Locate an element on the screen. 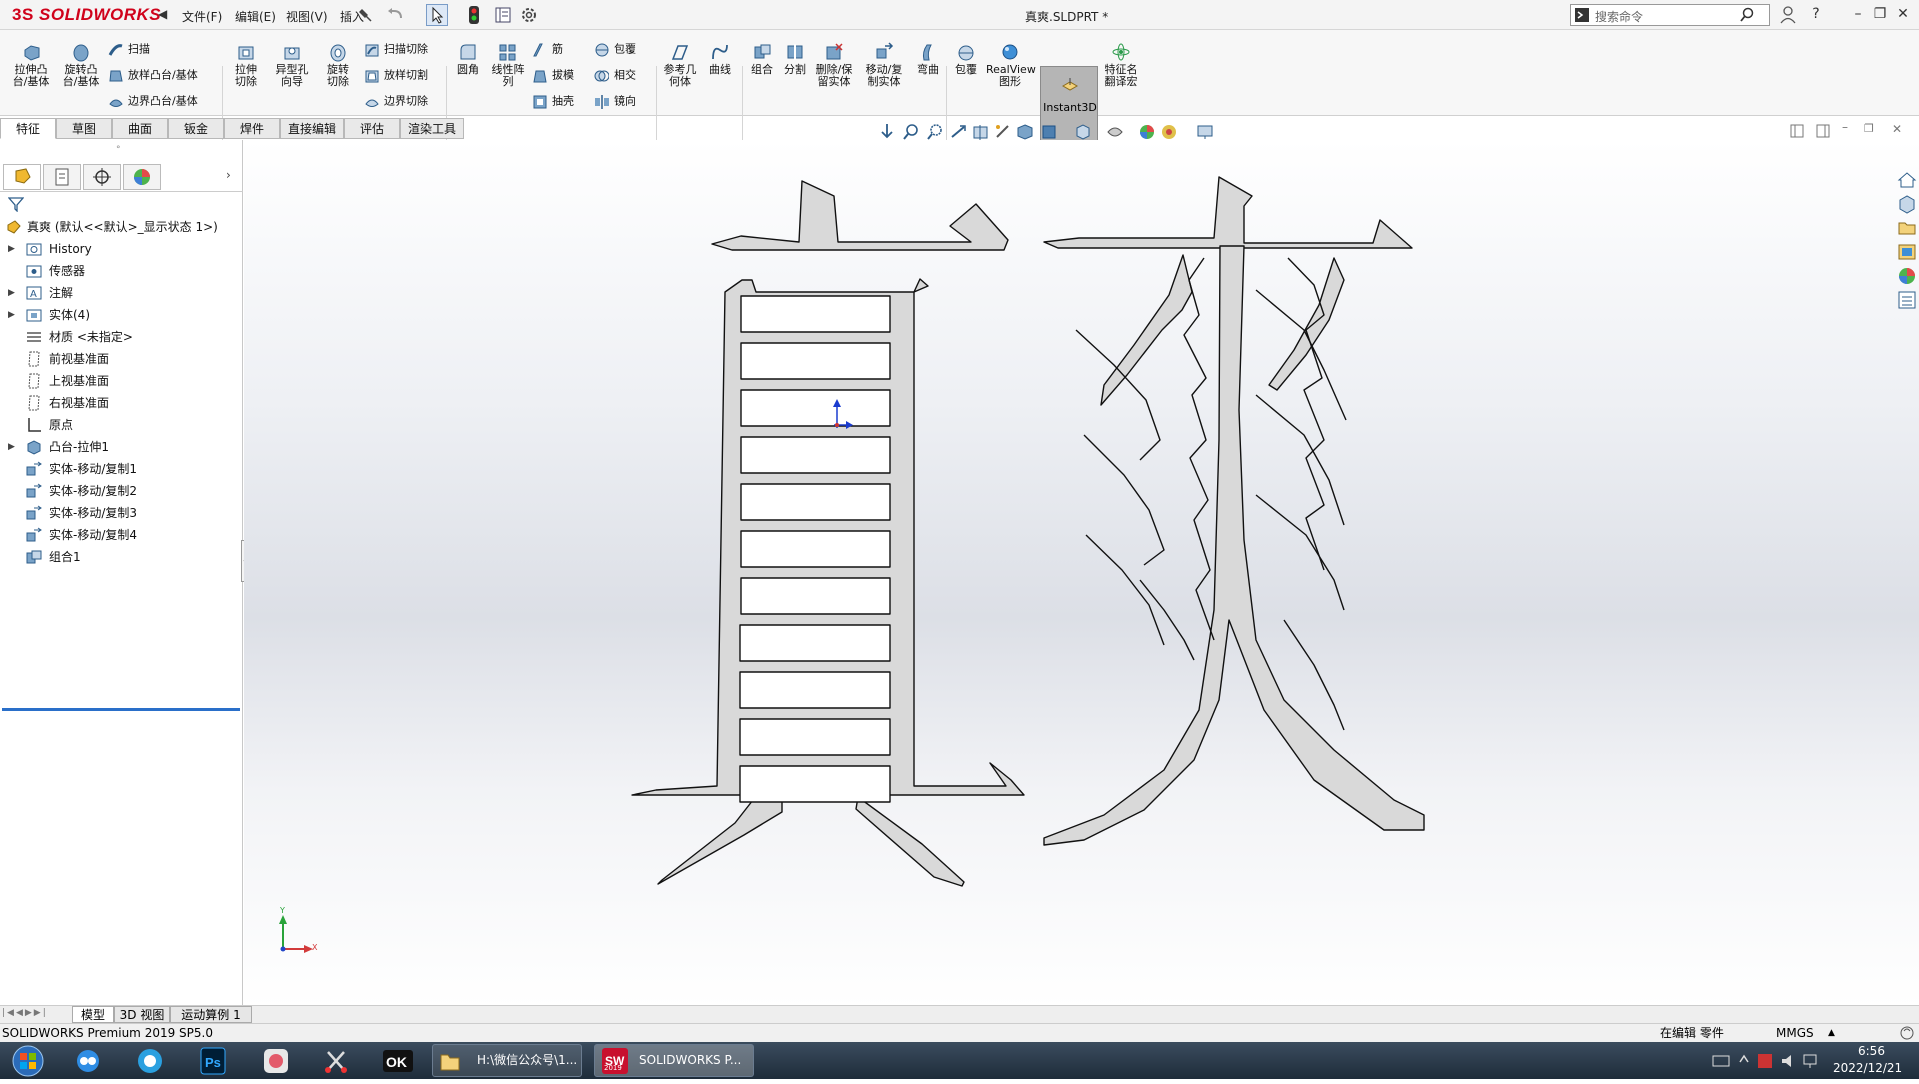  pin-icon is located at coordinates (366, 15).